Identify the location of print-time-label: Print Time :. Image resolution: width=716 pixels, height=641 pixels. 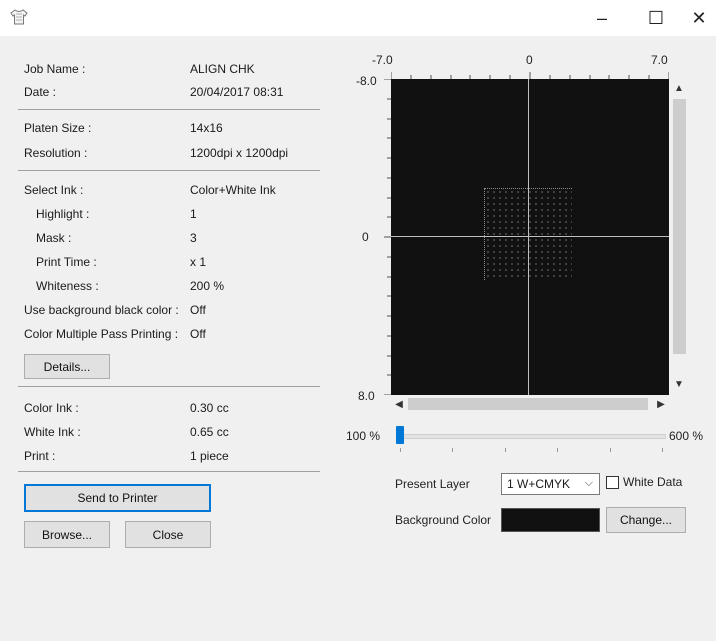
(66, 262).